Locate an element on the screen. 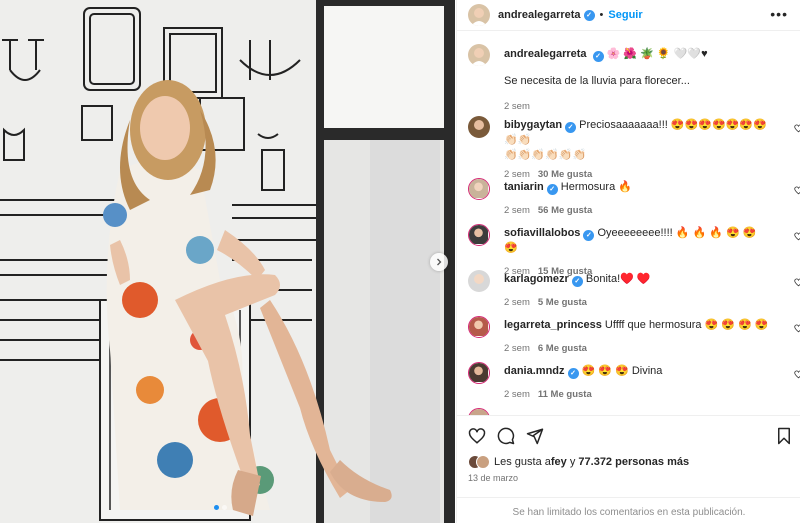 Image resolution: width=800 pixels, height=523 pixels. author-username: andrealegarreta is located at coordinates (539, 15).